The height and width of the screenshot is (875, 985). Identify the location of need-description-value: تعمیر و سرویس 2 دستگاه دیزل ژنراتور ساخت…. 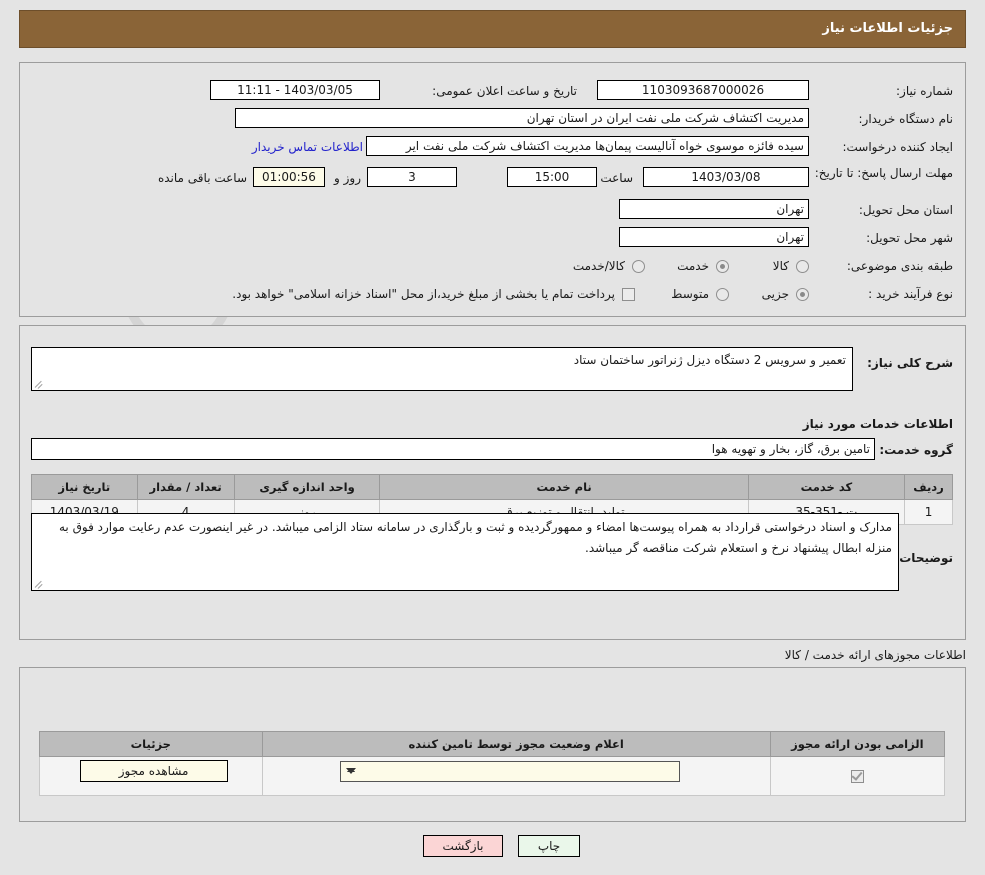
(709, 360).